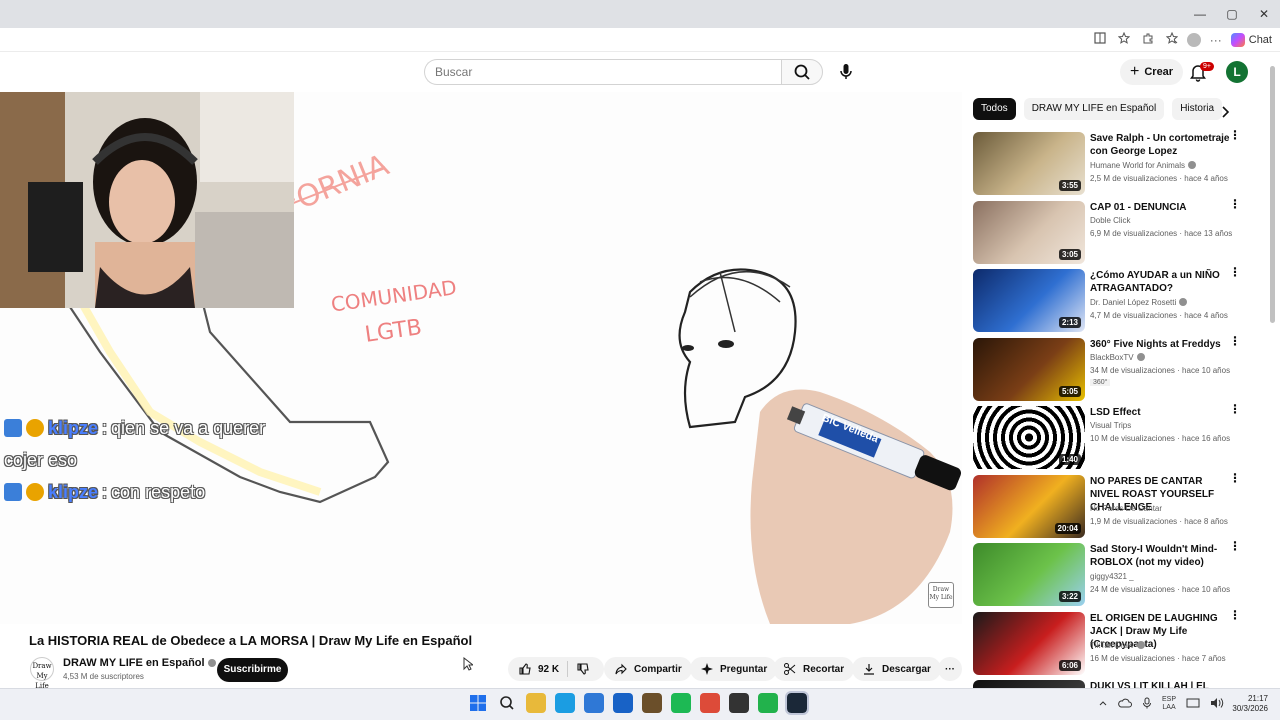 This screenshot has width=1280, height=720. Describe the element at coordinates (814, 669) in the screenshot. I see `clip-button: Recortar` at that location.